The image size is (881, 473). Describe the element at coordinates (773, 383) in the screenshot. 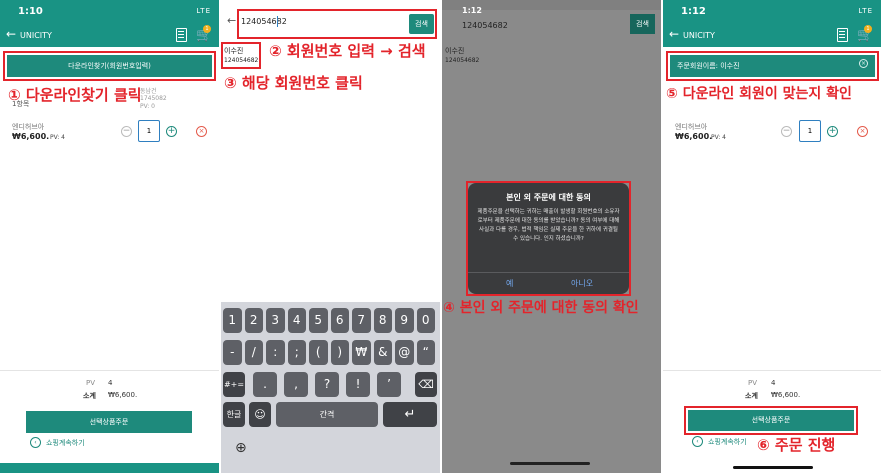

I see `sum-pv-value: 4` at that location.